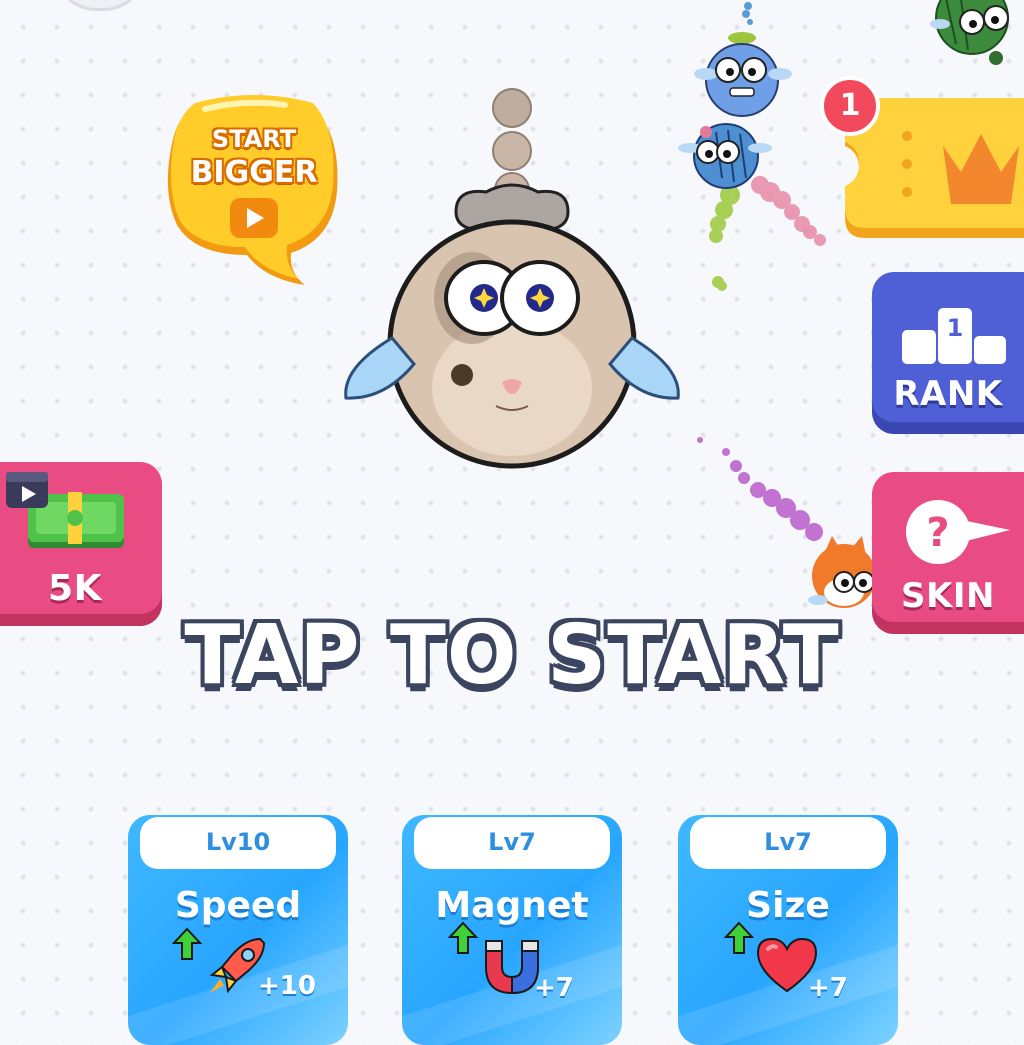  I want to click on notification-badge: 1, so click(850, 106).